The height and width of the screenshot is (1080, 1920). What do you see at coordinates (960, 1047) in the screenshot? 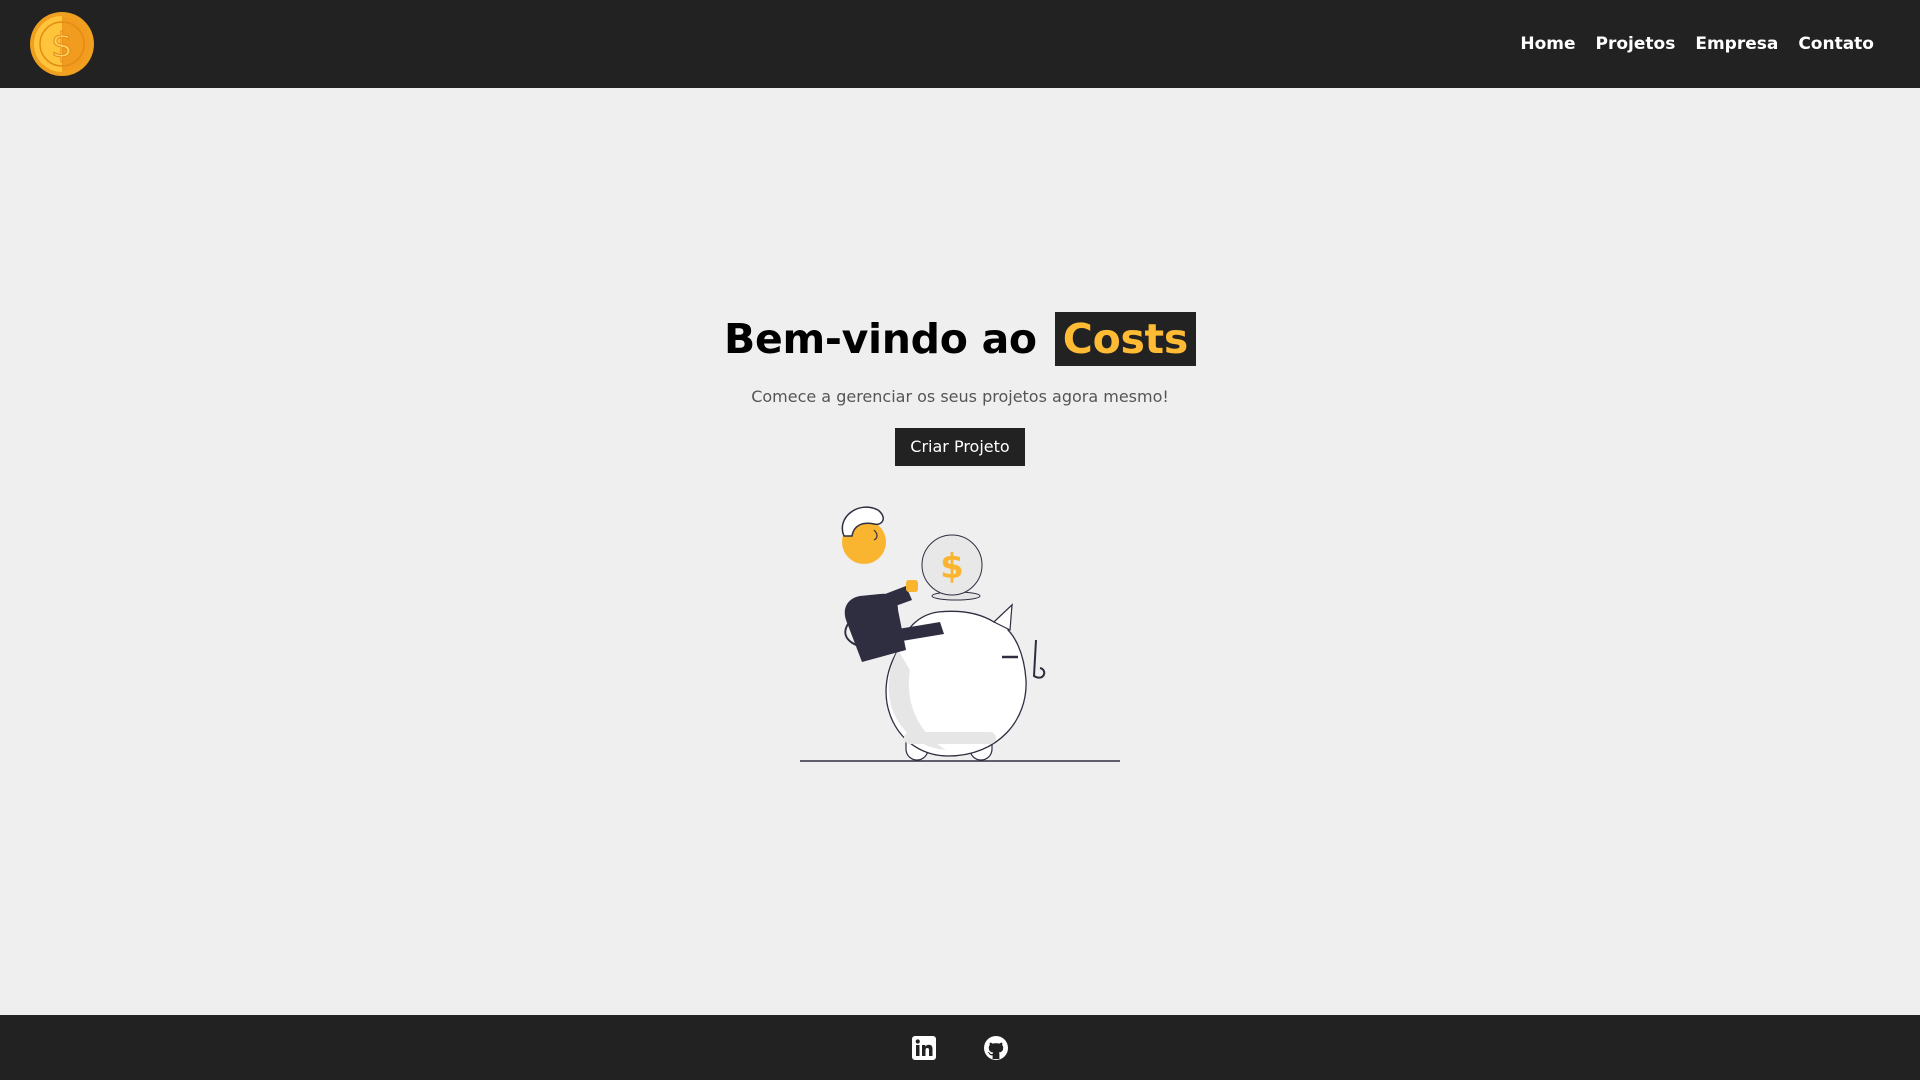
I see `footer` at bounding box center [960, 1047].